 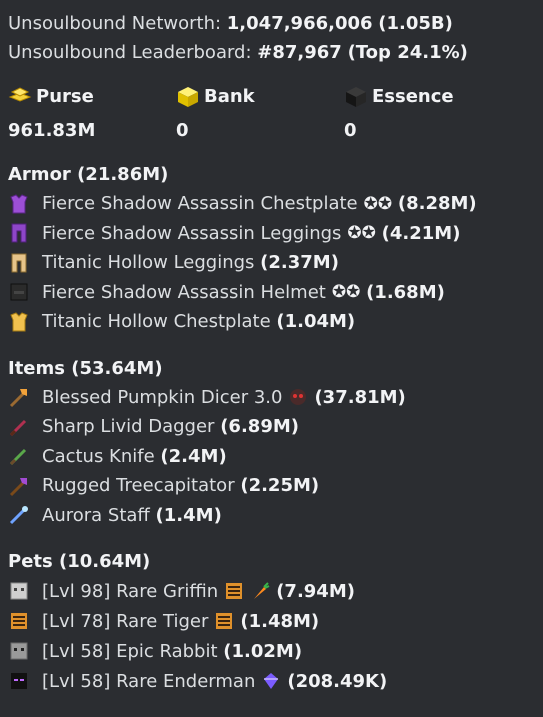 What do you see at coordinates (273, 591) in the screenshot?
I see `pet-row: [Lvl 98] Rare Griffin (7.94M)` at bounding box center [273, 591].